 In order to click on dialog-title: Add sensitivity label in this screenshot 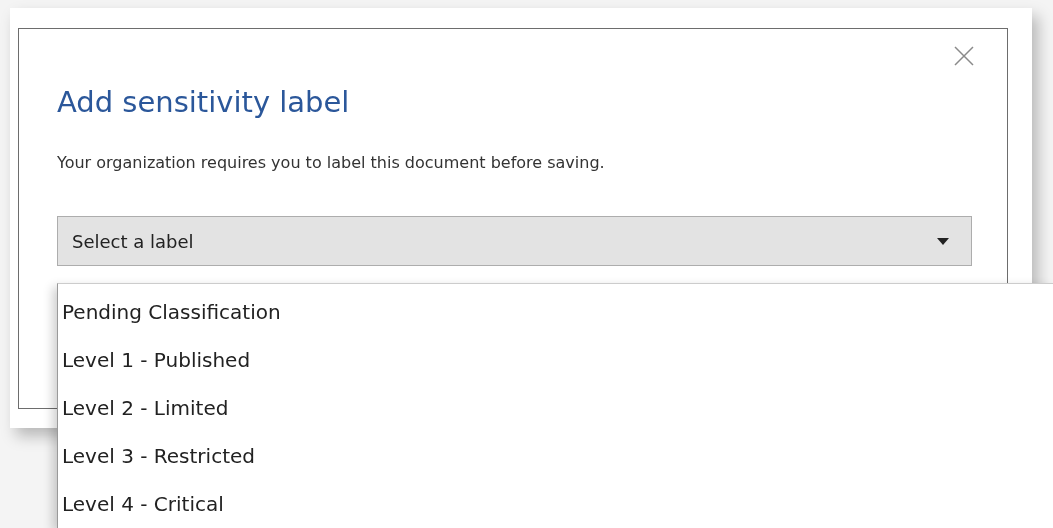, I will do `click(204, 102)`.